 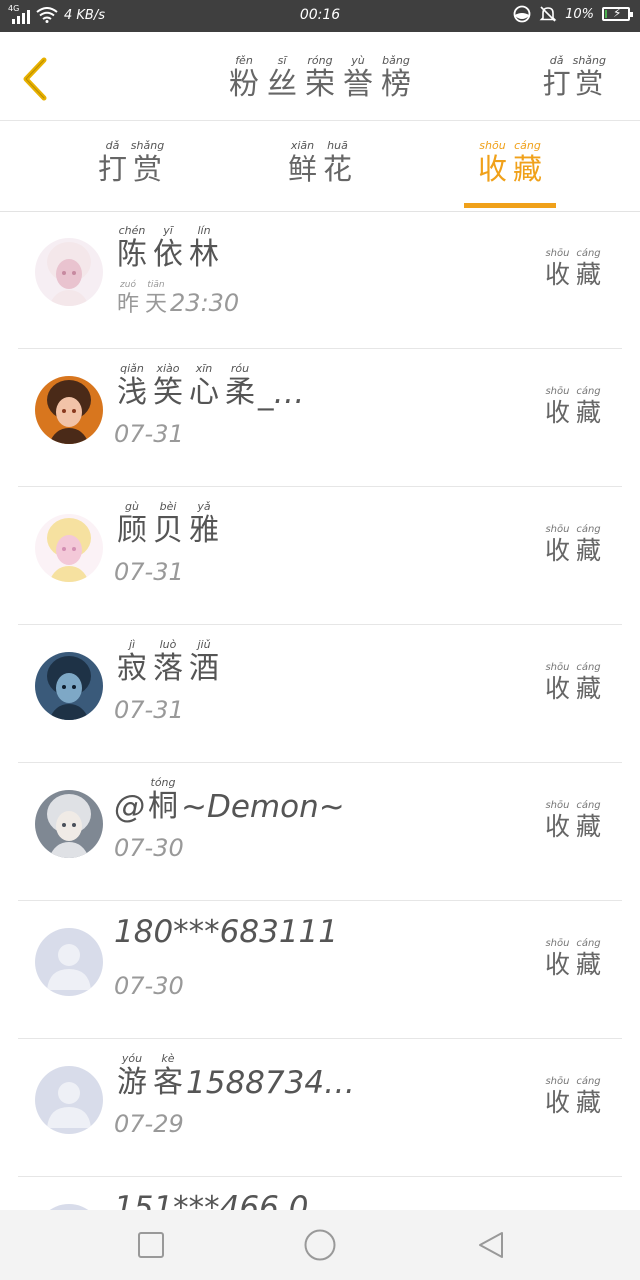 What do you see at coordinates (320, 60) in the screenshot?
I see `pinyin: róng` at bounding box center [320, 60].